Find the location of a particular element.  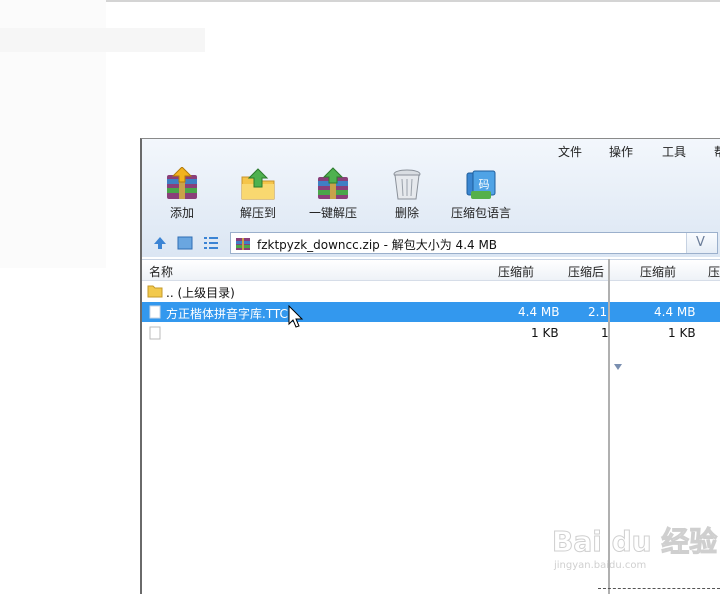

file-packed: 1 KB is located at coordinates (545, 333).